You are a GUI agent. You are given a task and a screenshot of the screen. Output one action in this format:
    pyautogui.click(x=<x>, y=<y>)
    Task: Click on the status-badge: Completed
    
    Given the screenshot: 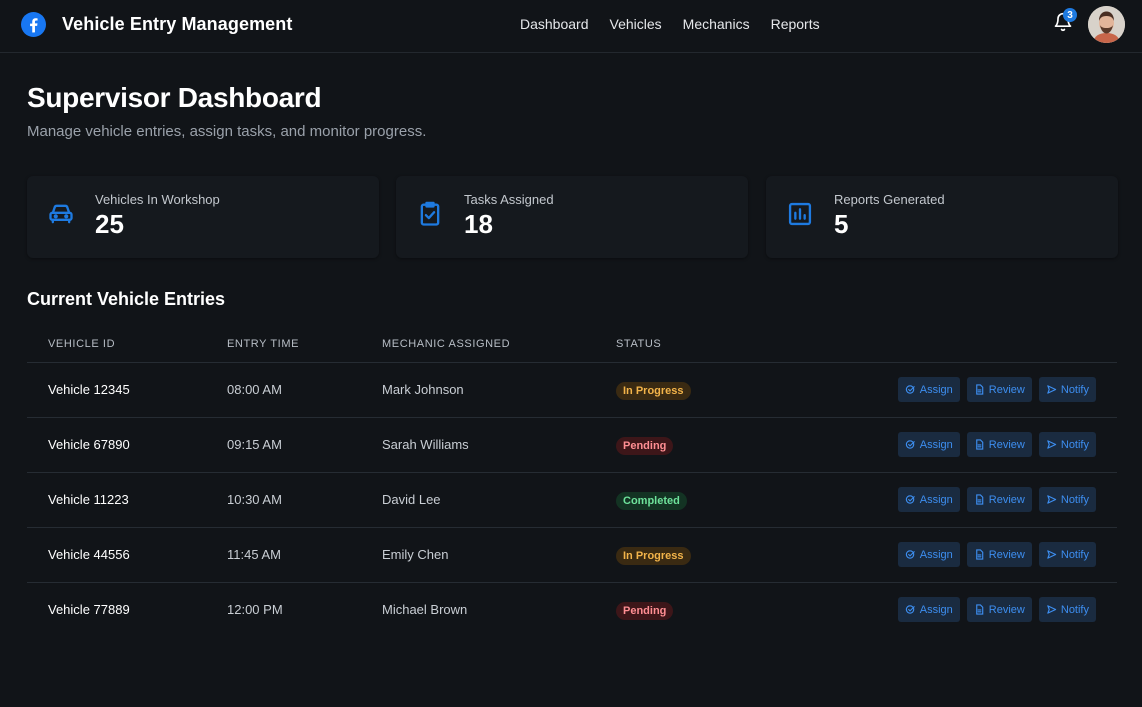 What is the action you would take?
    pyautogui.click(x=651, y=501)
    